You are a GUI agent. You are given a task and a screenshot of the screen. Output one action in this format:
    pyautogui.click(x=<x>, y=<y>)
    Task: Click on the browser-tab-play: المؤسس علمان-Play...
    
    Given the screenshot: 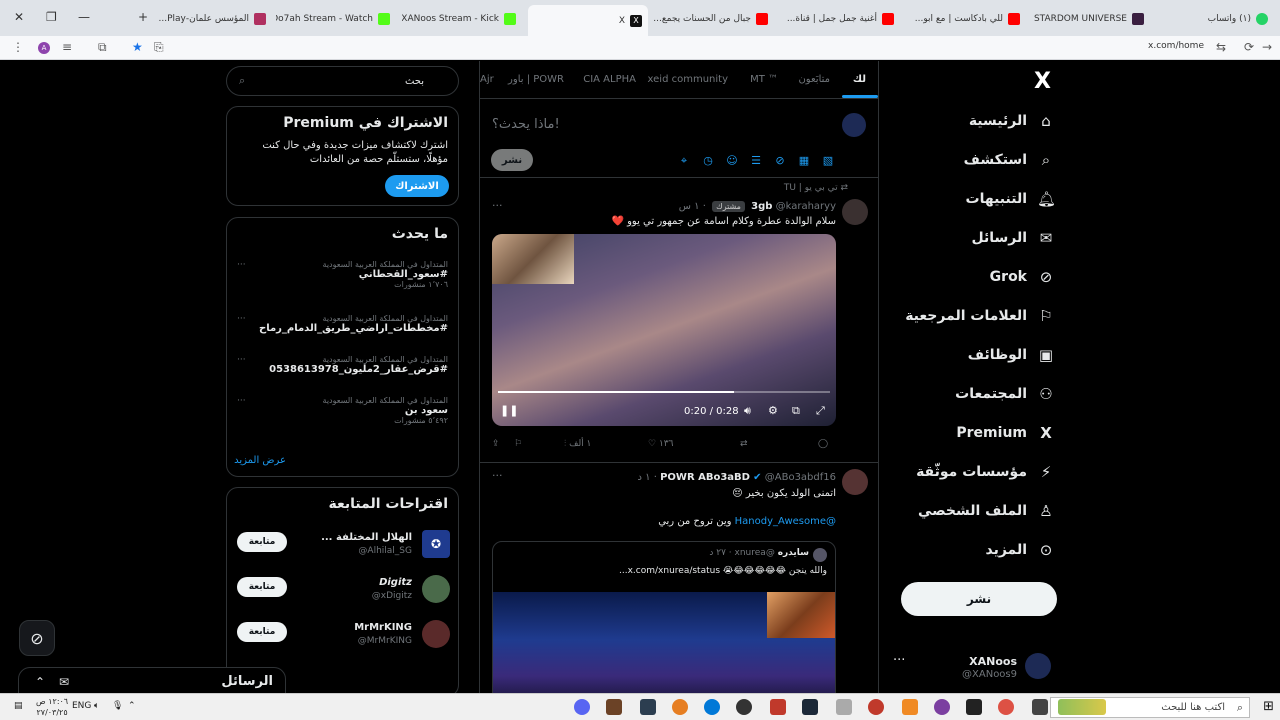 What is the action you would take?
    pyautogui.click(x=215, y=19)
    